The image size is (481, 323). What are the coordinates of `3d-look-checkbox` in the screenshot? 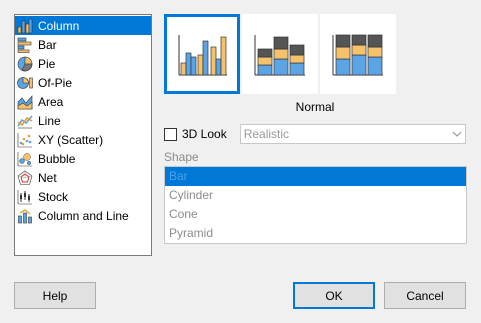 It's located at (170, 134).